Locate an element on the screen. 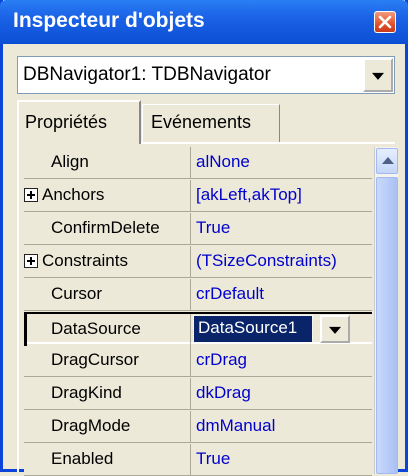 This screenshot has height=476, width=408. property-value: (TSizeConstraints) is located at coordinates (266, 261).